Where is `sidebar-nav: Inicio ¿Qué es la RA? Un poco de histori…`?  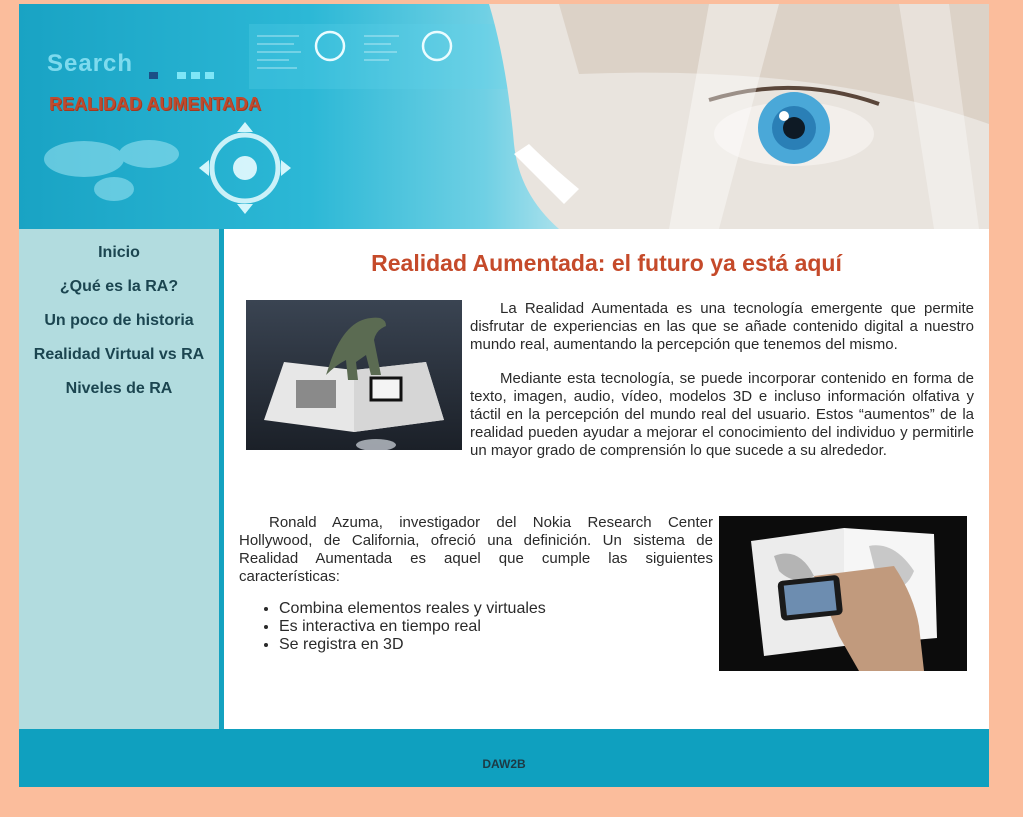 sidebar-nav: Inicio ¿Qué es la RA? Un poco de histori… is located at coordinates (119, 479).